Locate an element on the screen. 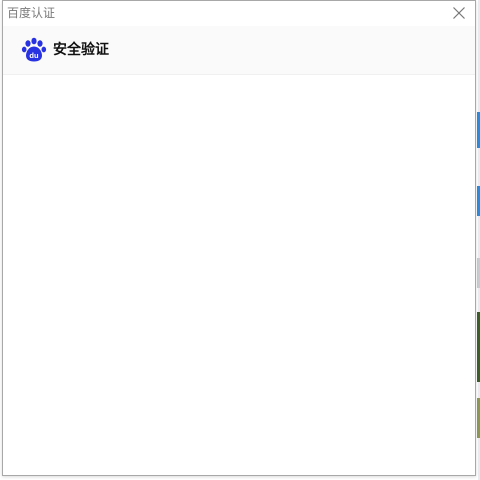 This screenshot has height=480, width=480. baidu-paw-icon: du is located at coordinates (34, 49).